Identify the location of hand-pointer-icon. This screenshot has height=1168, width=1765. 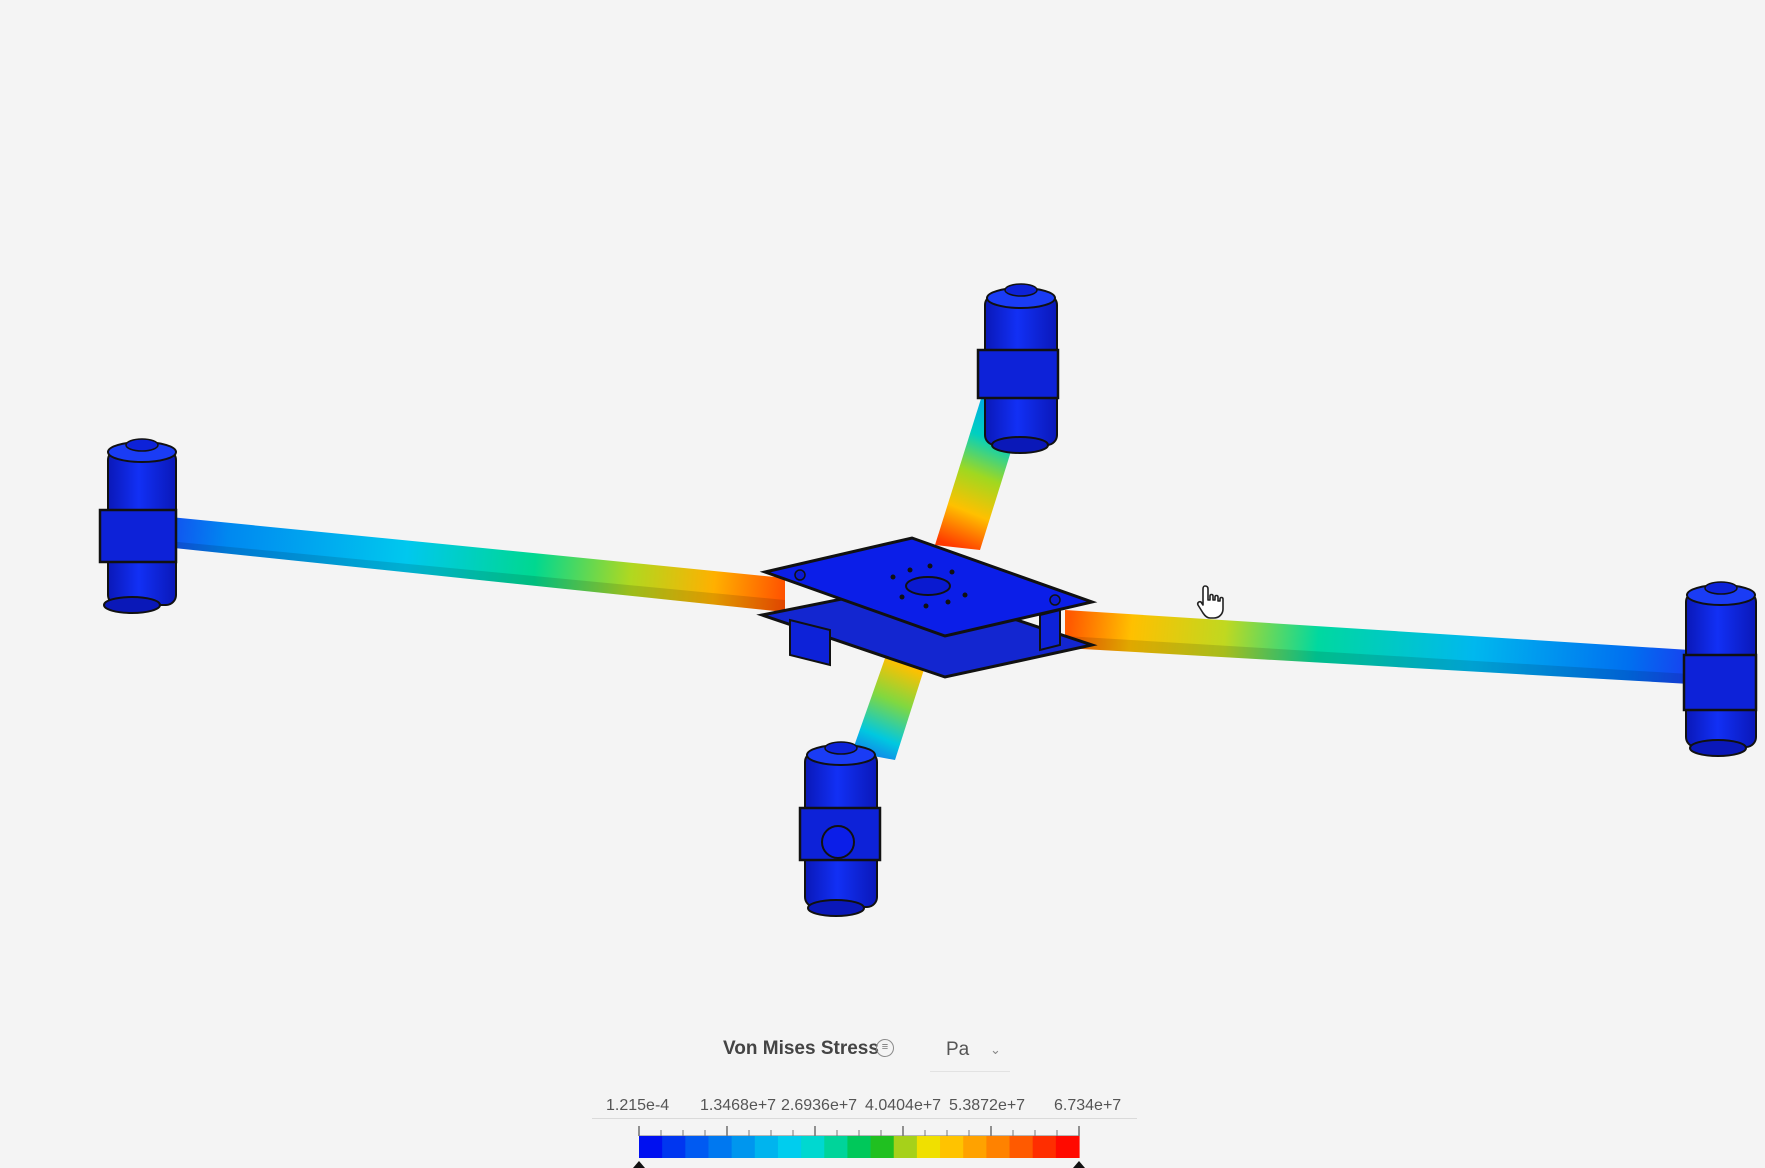
(1210, 602).